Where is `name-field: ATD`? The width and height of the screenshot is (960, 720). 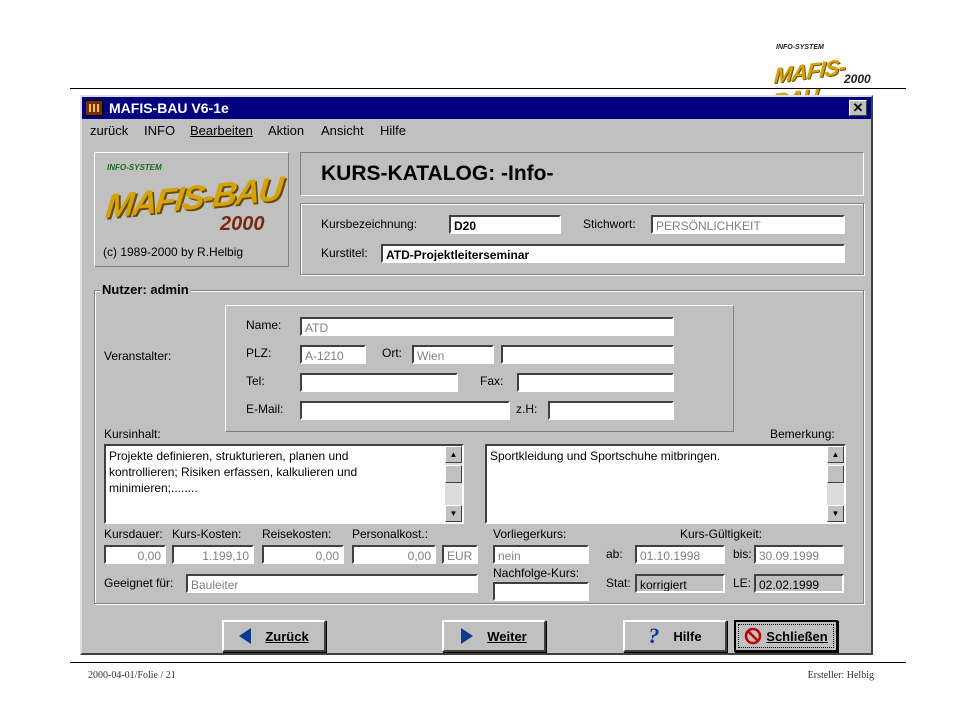
name-field: ATD is located at coordinates (487, 326).